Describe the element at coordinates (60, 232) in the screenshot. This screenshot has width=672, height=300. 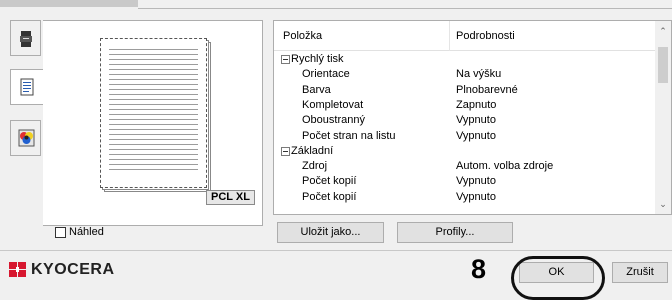
I see `preview-checkbox` at that location.